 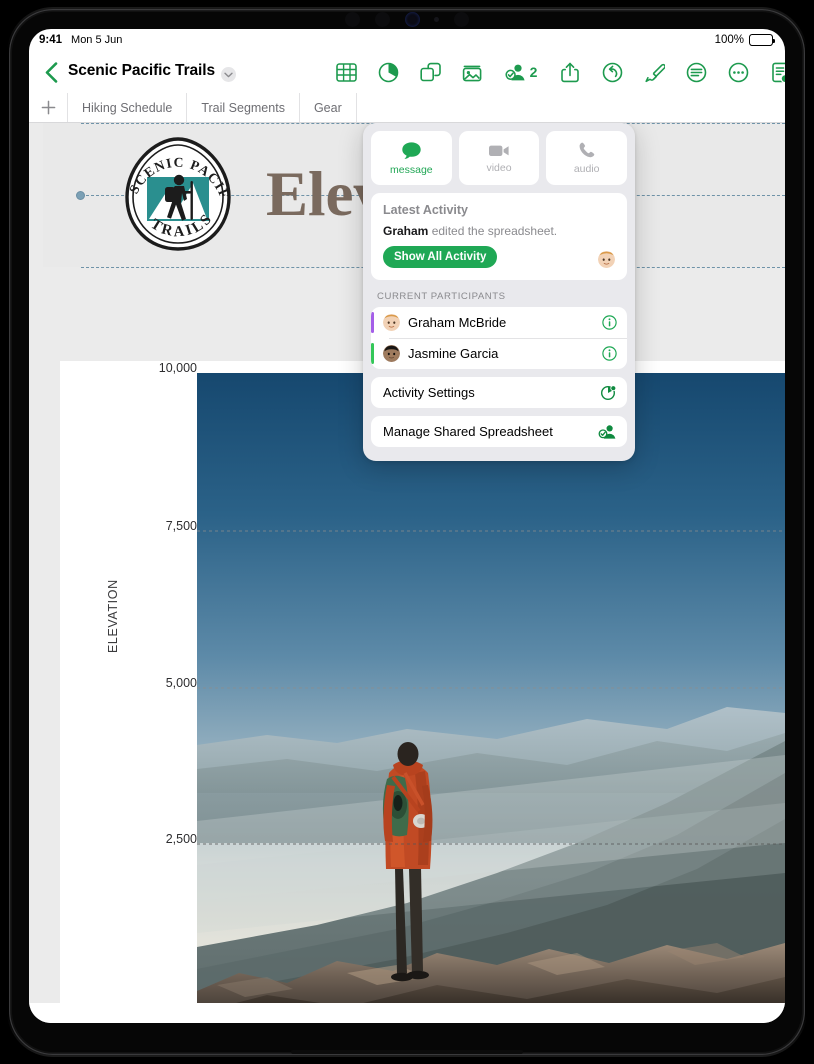 I want to click on participant-name: Graham McBride, so click(x=457, y=322).